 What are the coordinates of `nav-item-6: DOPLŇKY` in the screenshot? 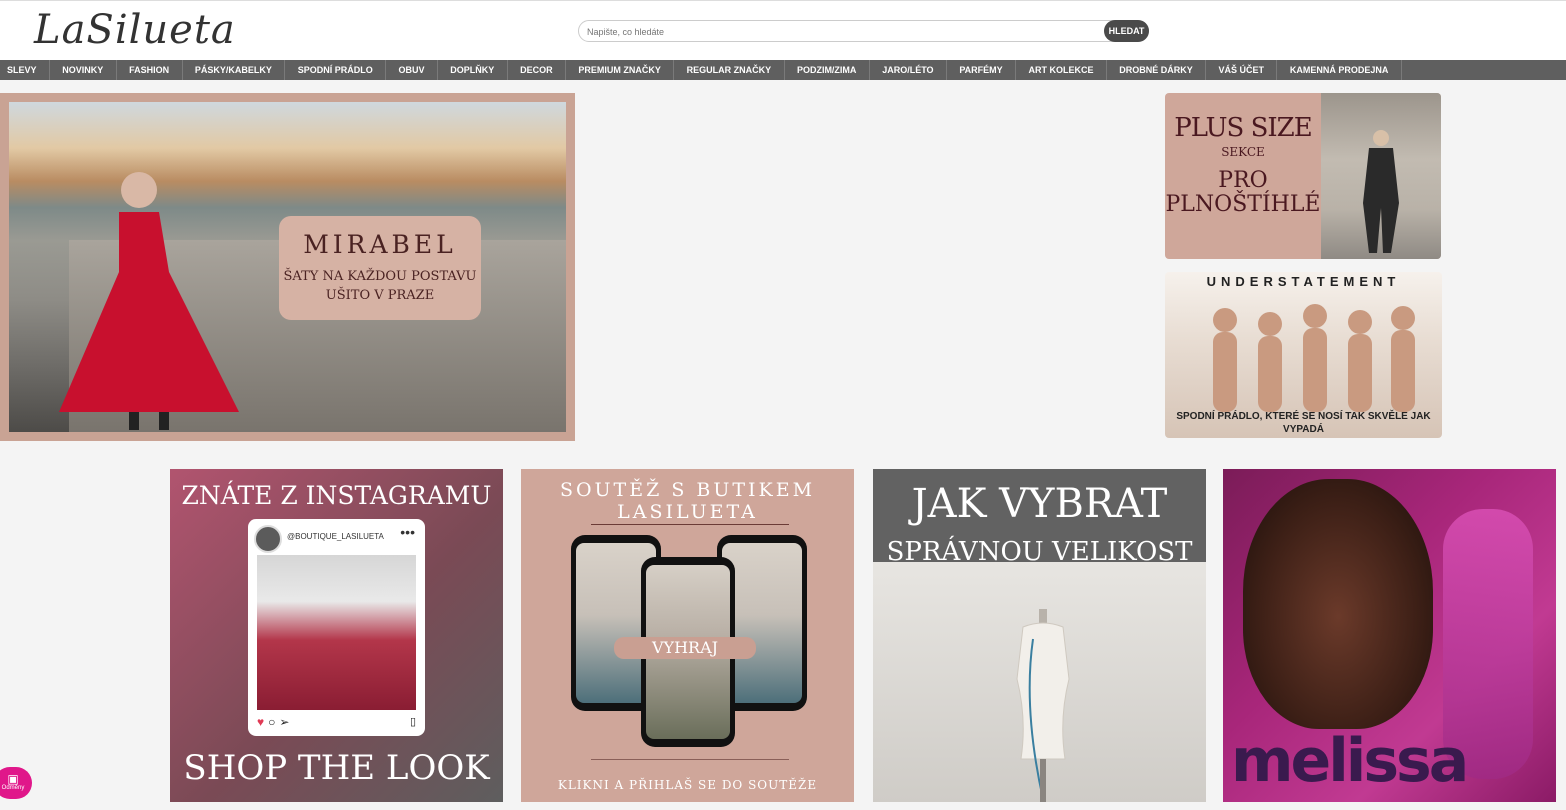 It's located at (473, 70).